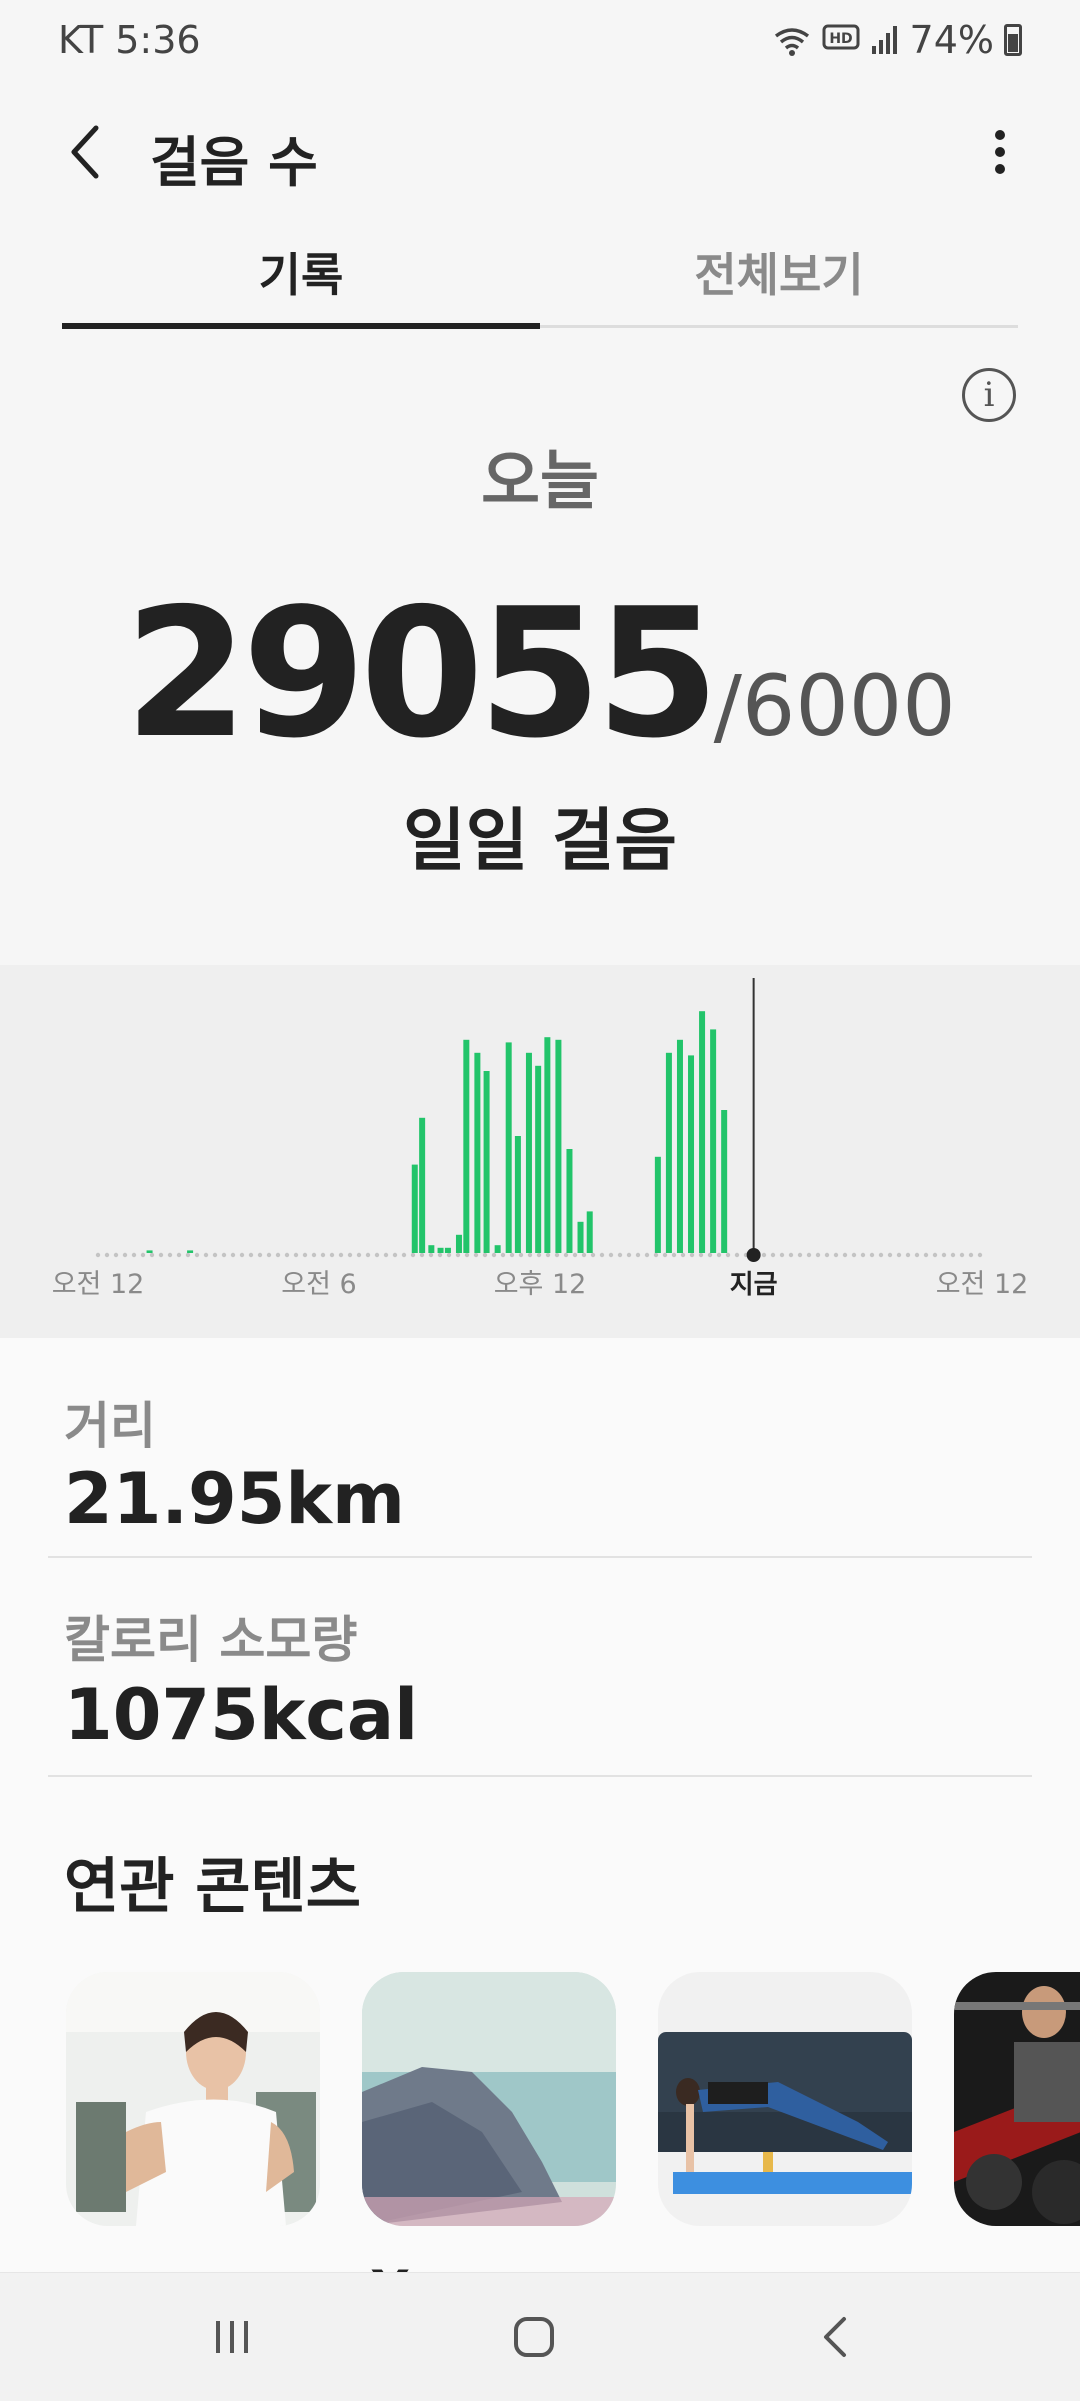 The height and width of the screenshot is (2401, 1080). I want to click on related-card-yoga, so click(489, 2099).